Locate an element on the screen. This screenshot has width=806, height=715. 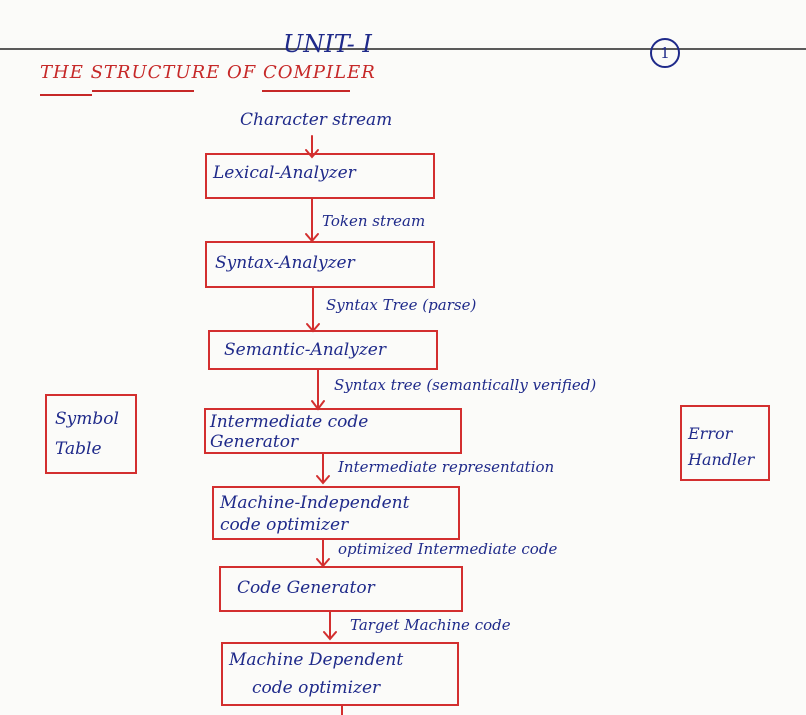
stage-syntax-analyzer: Syntax-Analyzer is located at coordinates (320, 264).